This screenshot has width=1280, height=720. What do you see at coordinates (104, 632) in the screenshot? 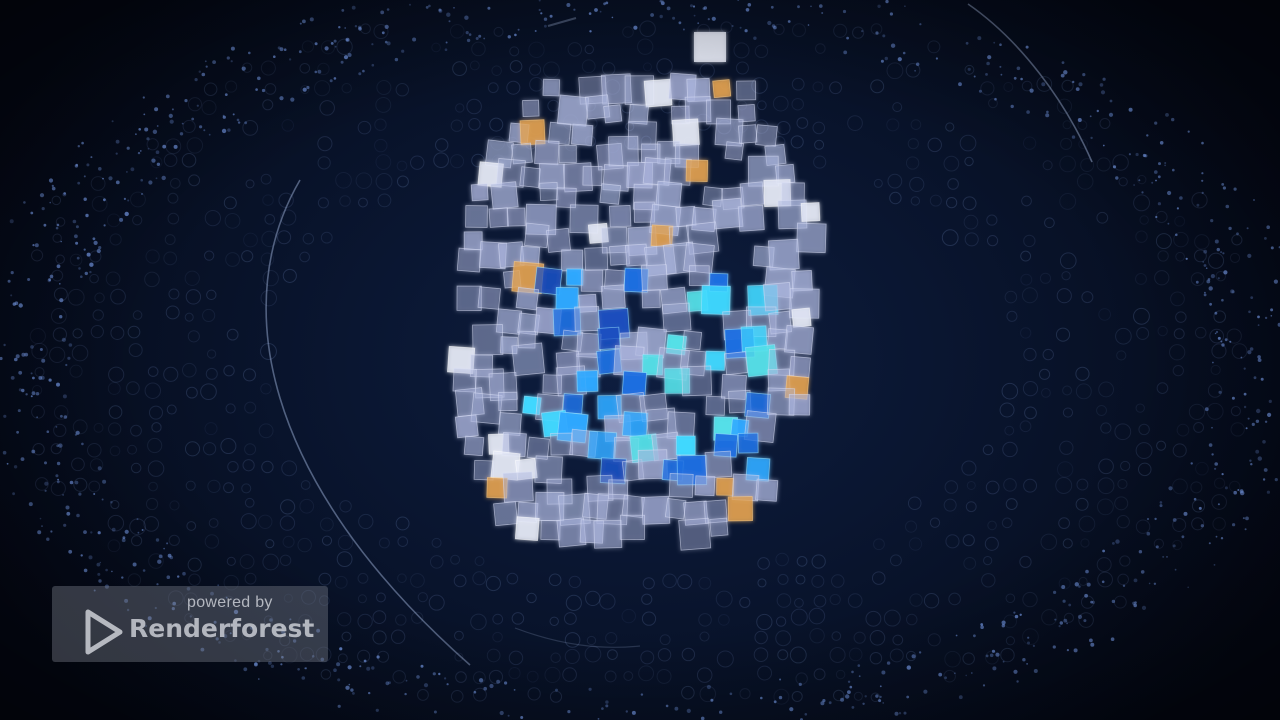
I see `play-triangle-icon` at bounding box center [104, 632].